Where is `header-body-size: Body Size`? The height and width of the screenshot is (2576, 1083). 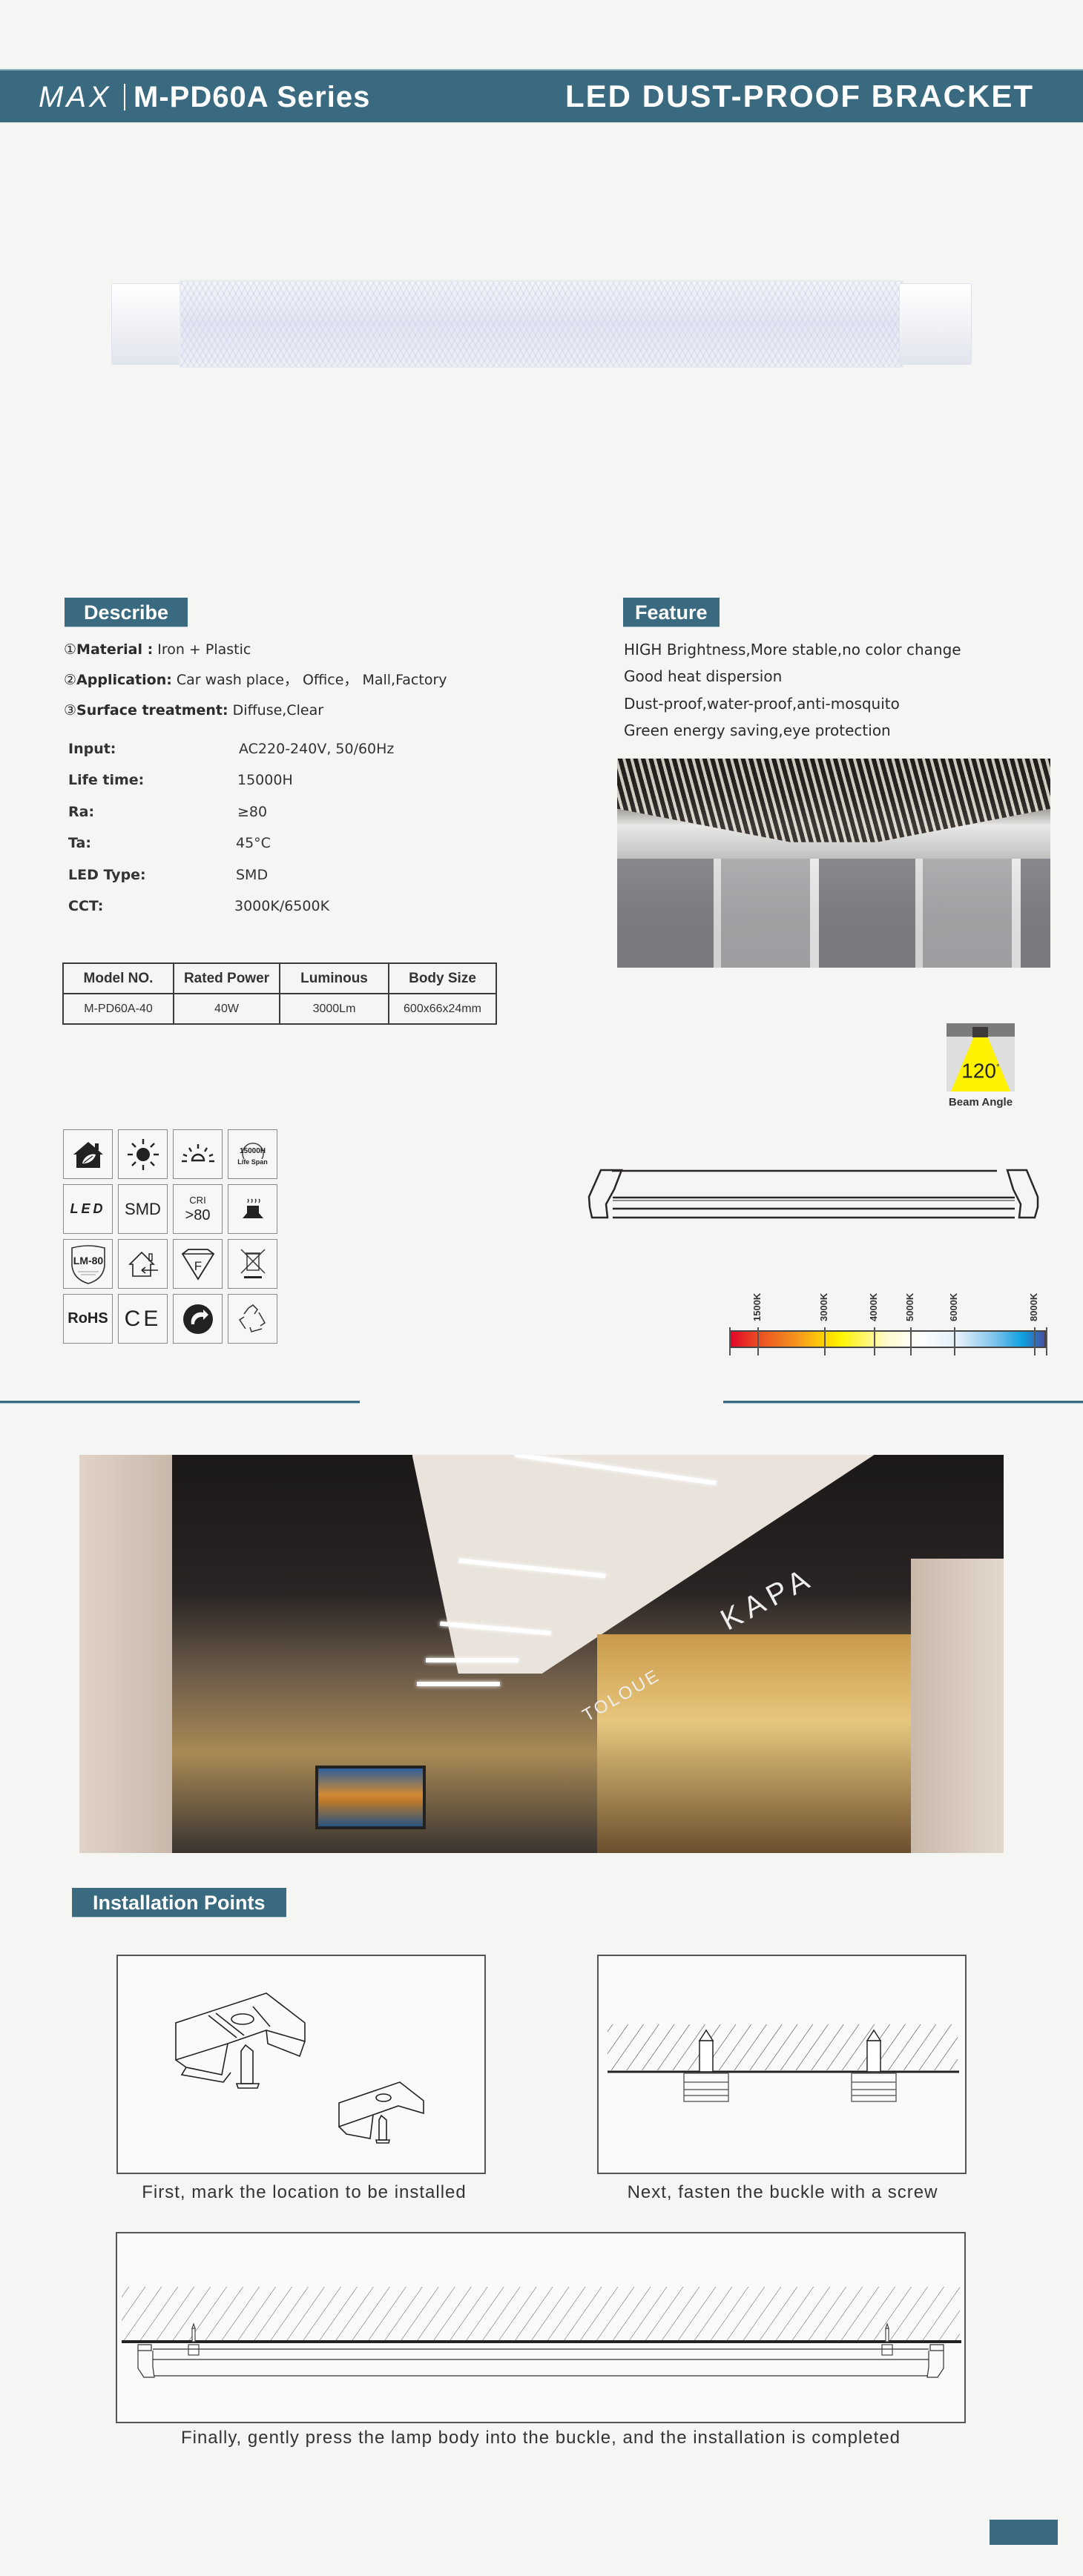
header-body-size: Body Size is located at coordinates (442, 978).